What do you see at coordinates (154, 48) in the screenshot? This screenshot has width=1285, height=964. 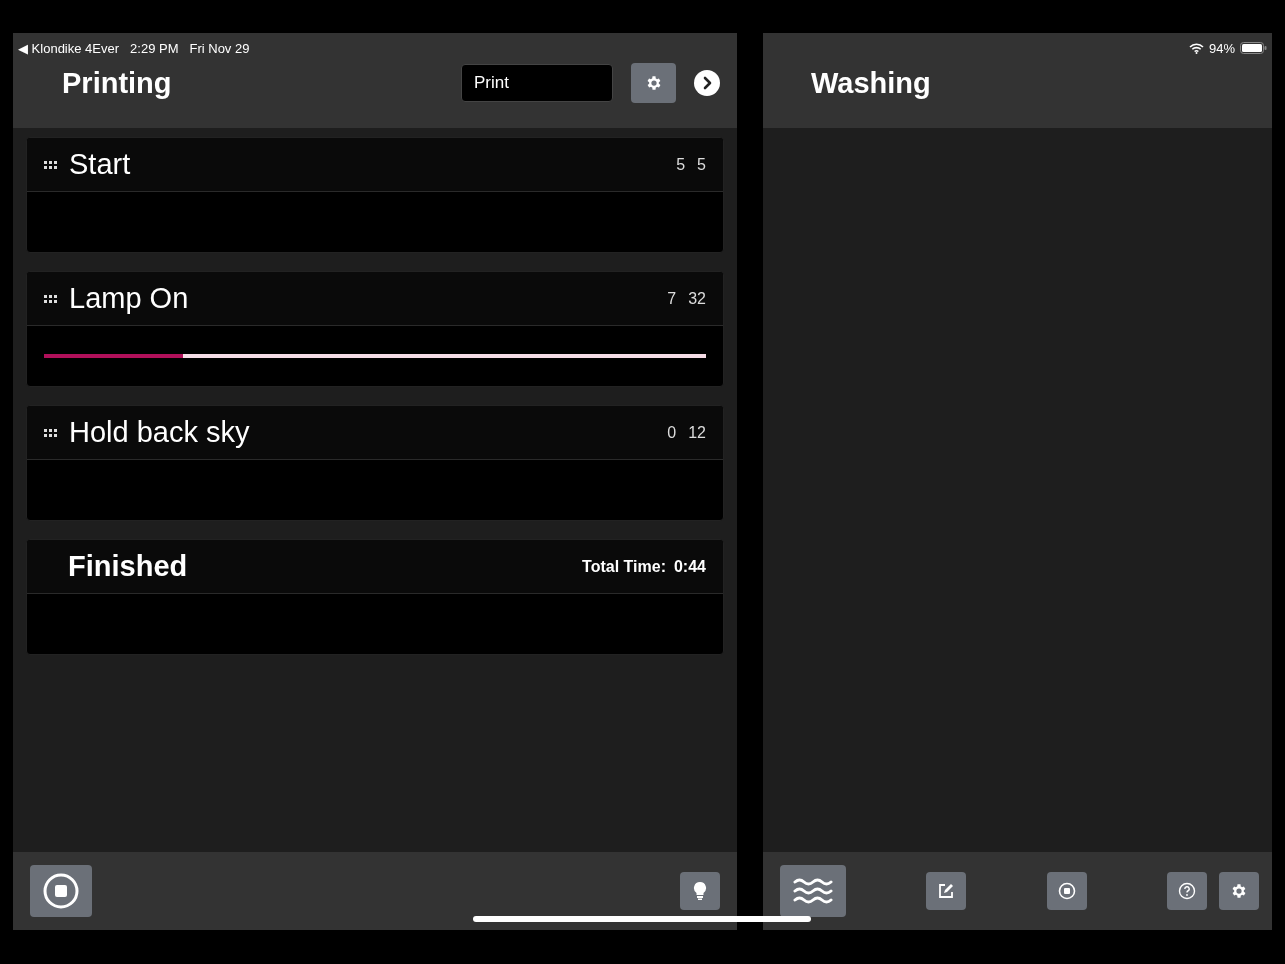 I see `status-time: 2:29 PM` at bounding box center [154, 48].